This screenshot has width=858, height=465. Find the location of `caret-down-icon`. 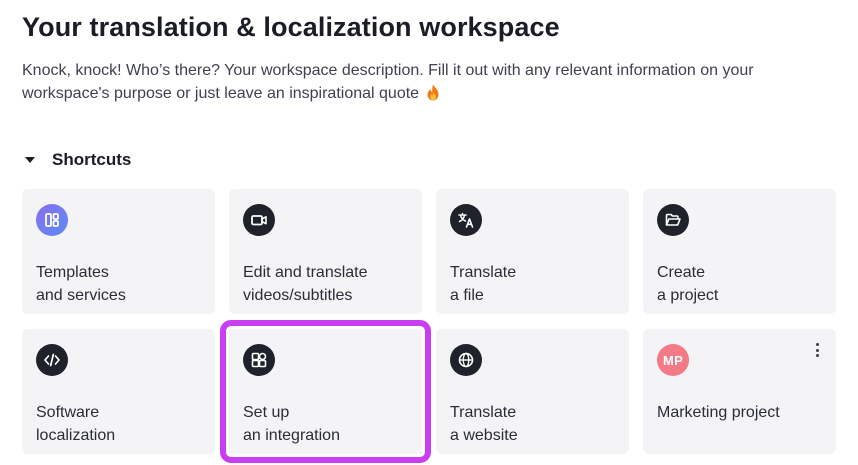

caret-down-icon is located at coordinates (30, 160).